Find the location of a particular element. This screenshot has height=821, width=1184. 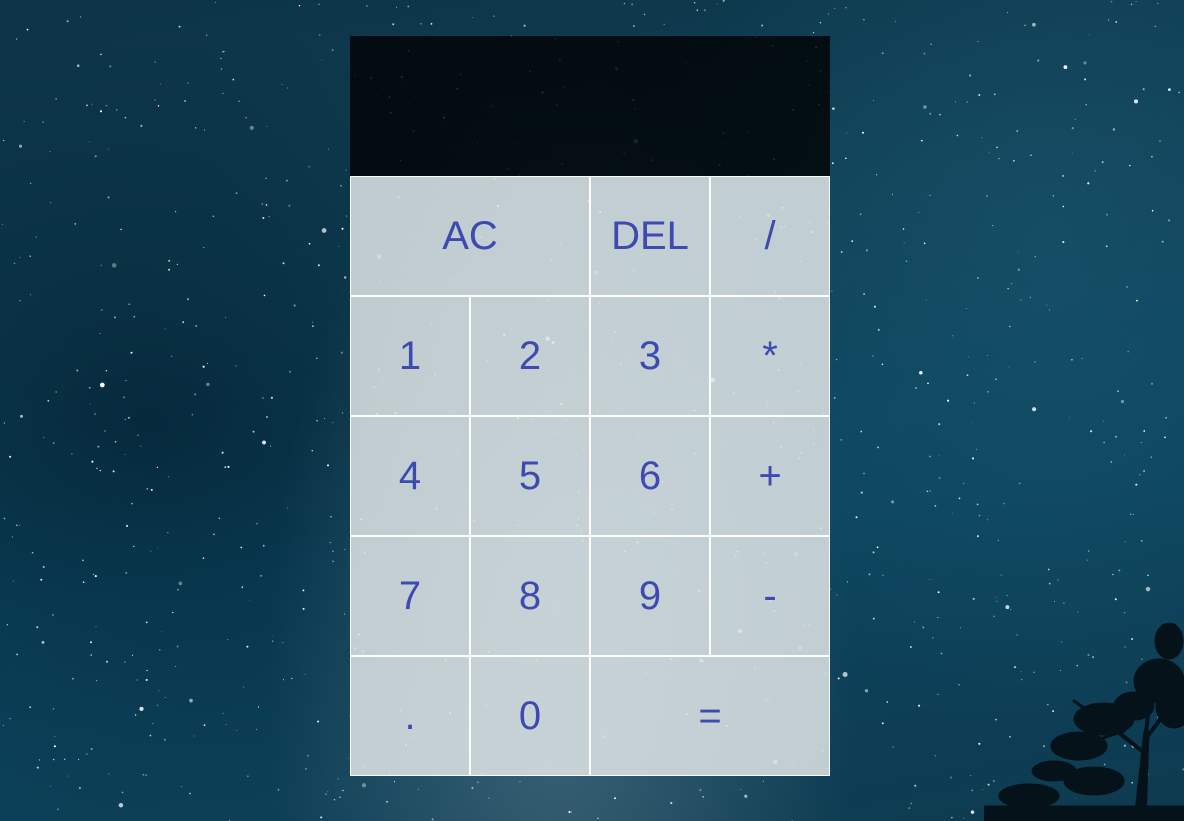

digit-2-button: 2 is located at coordinates (530, 356).